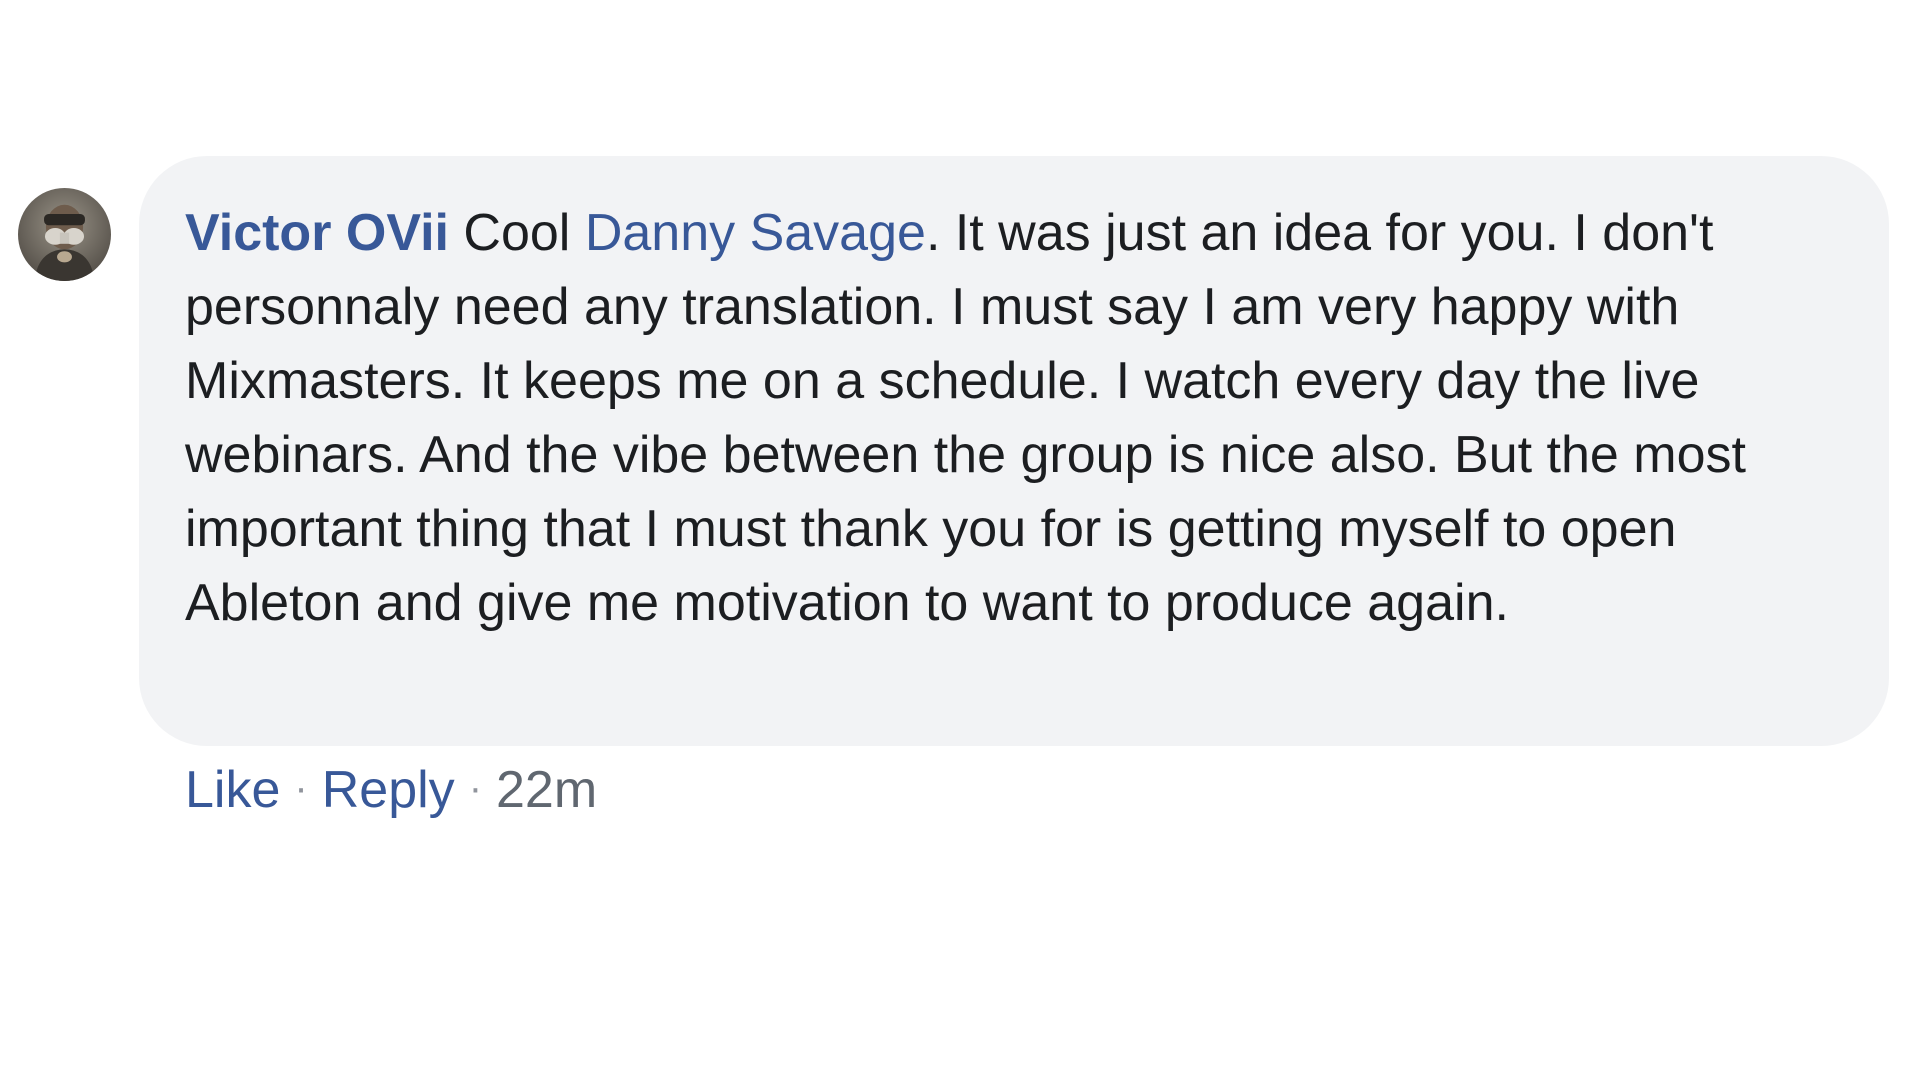 The height and width of the screenshot is (1080, 1920). What do you see at coordinates (232, 790) in the screenshot?
I see `like-button: Like` at bounding box center [232, 790].